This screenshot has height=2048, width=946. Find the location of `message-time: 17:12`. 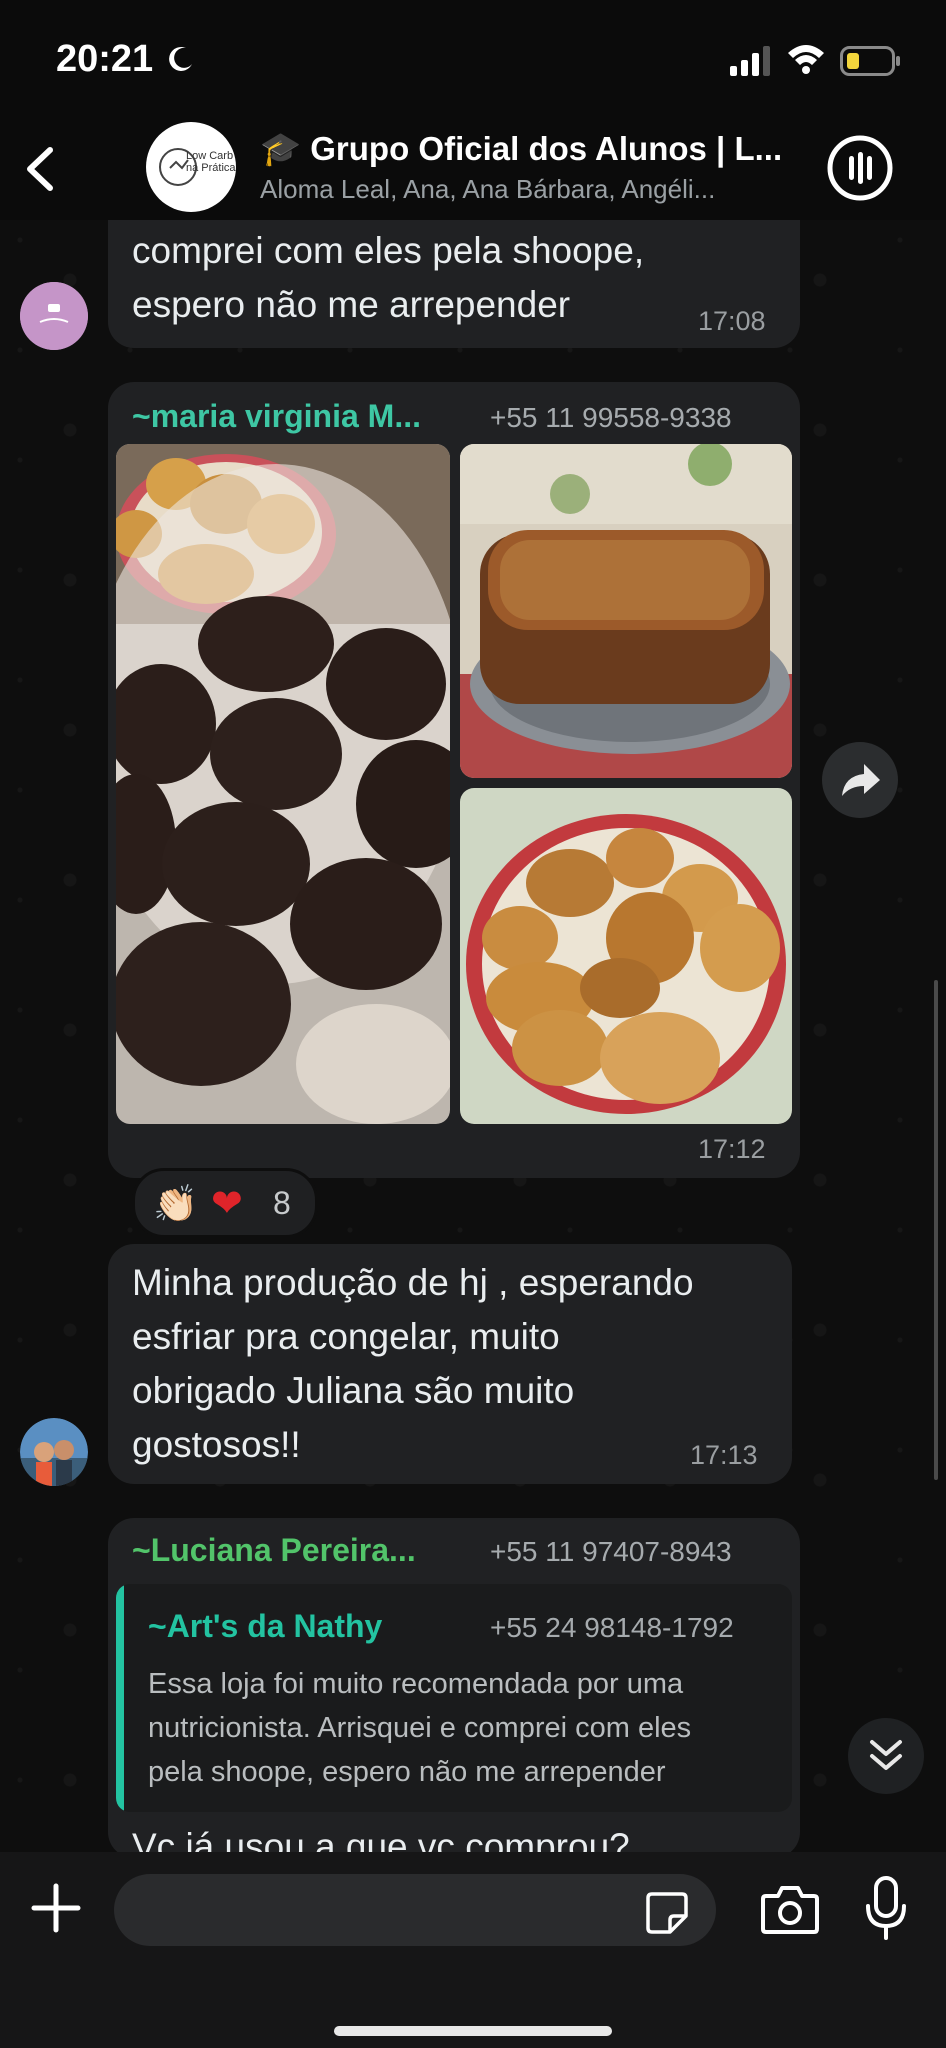

message-time: 17:12 is located at coordinates (732, 1149).